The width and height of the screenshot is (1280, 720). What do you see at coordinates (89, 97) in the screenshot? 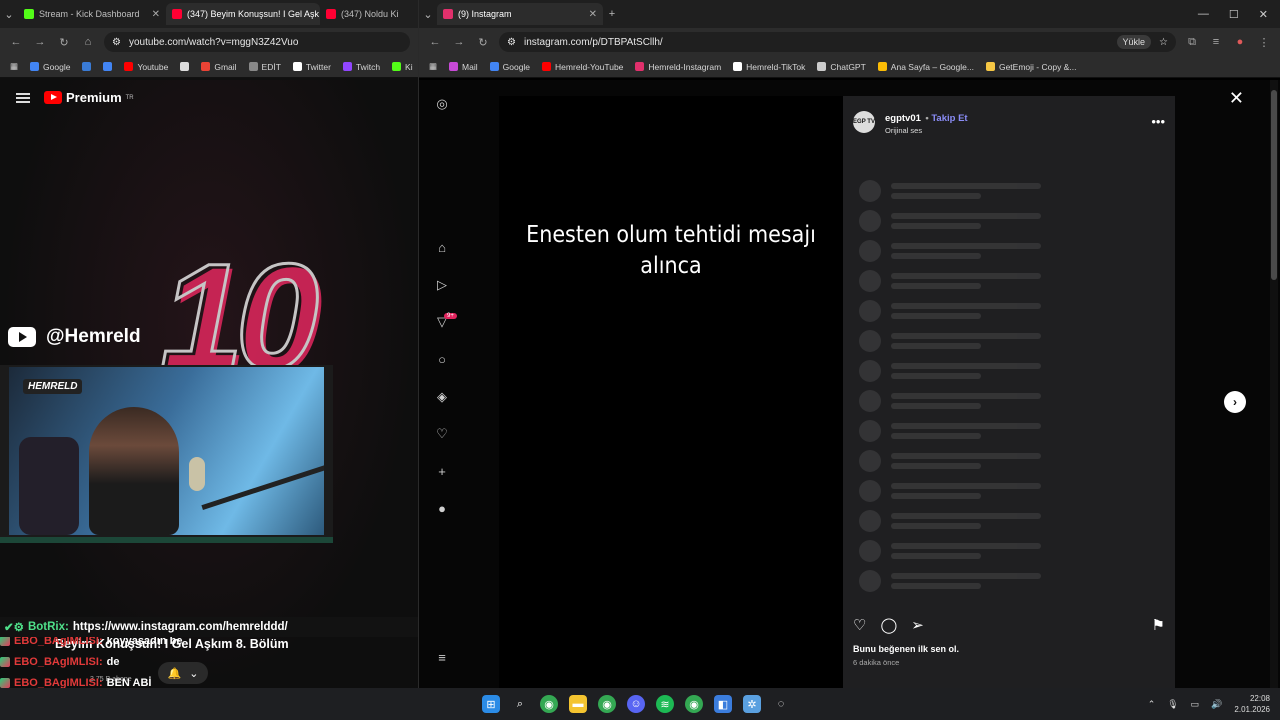
I see `youtube-premium-logo: Premium TR` at bounding box center [89, 97].